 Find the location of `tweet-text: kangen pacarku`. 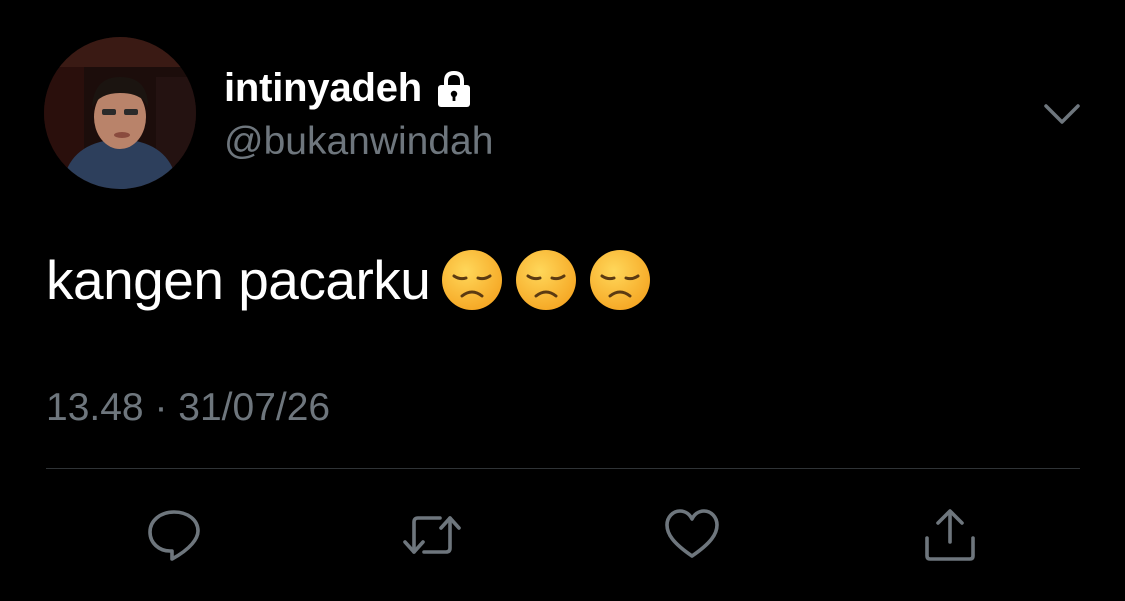

tweet-text: kangen pacarku is located at coordinates (238, 280).